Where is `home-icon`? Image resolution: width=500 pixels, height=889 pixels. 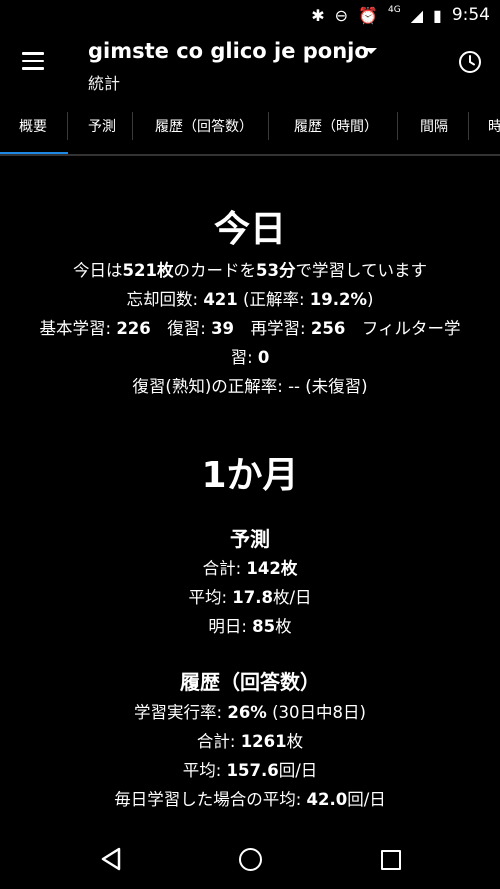 home-icon is located at coordinates (250, 859).